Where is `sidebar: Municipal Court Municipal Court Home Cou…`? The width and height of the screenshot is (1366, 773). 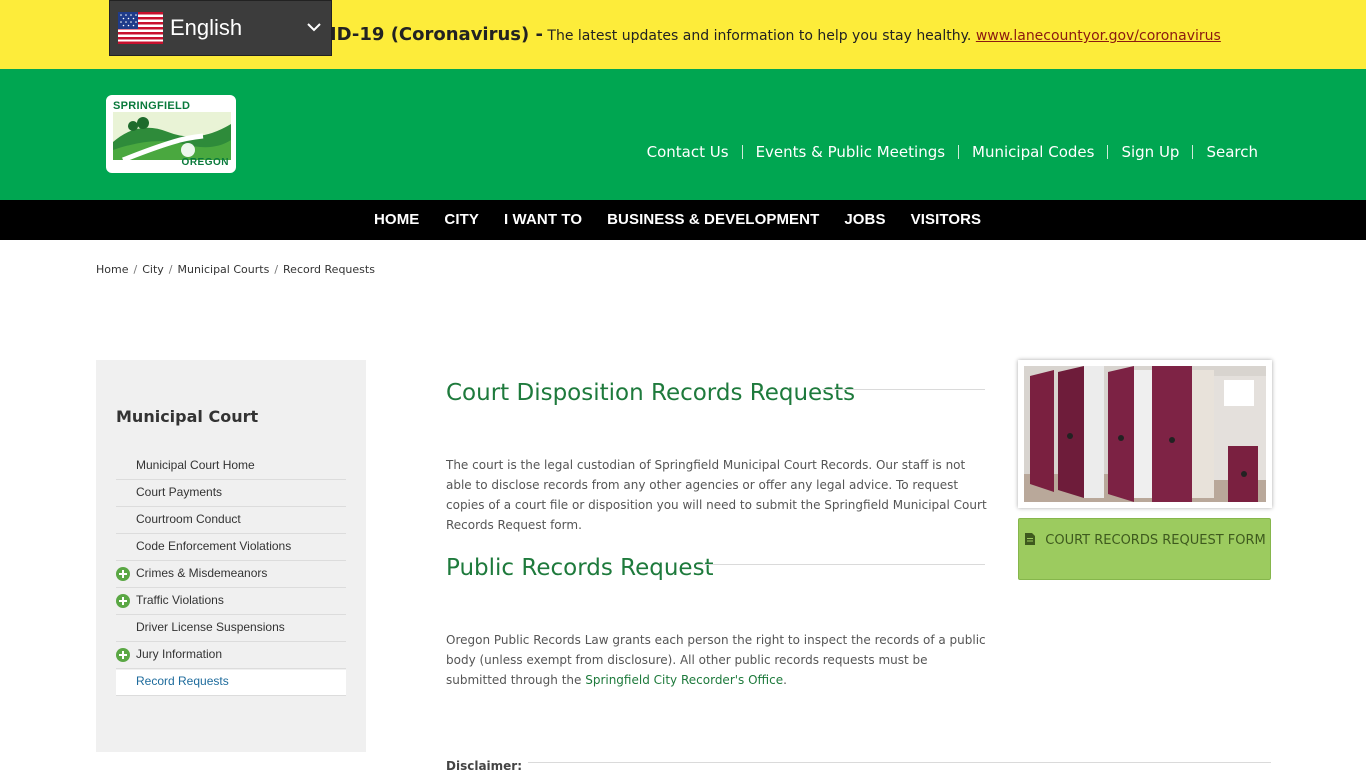 sidebar: Municipal Court Municipal Court Home Cou… is located at coordinates (231, 556).